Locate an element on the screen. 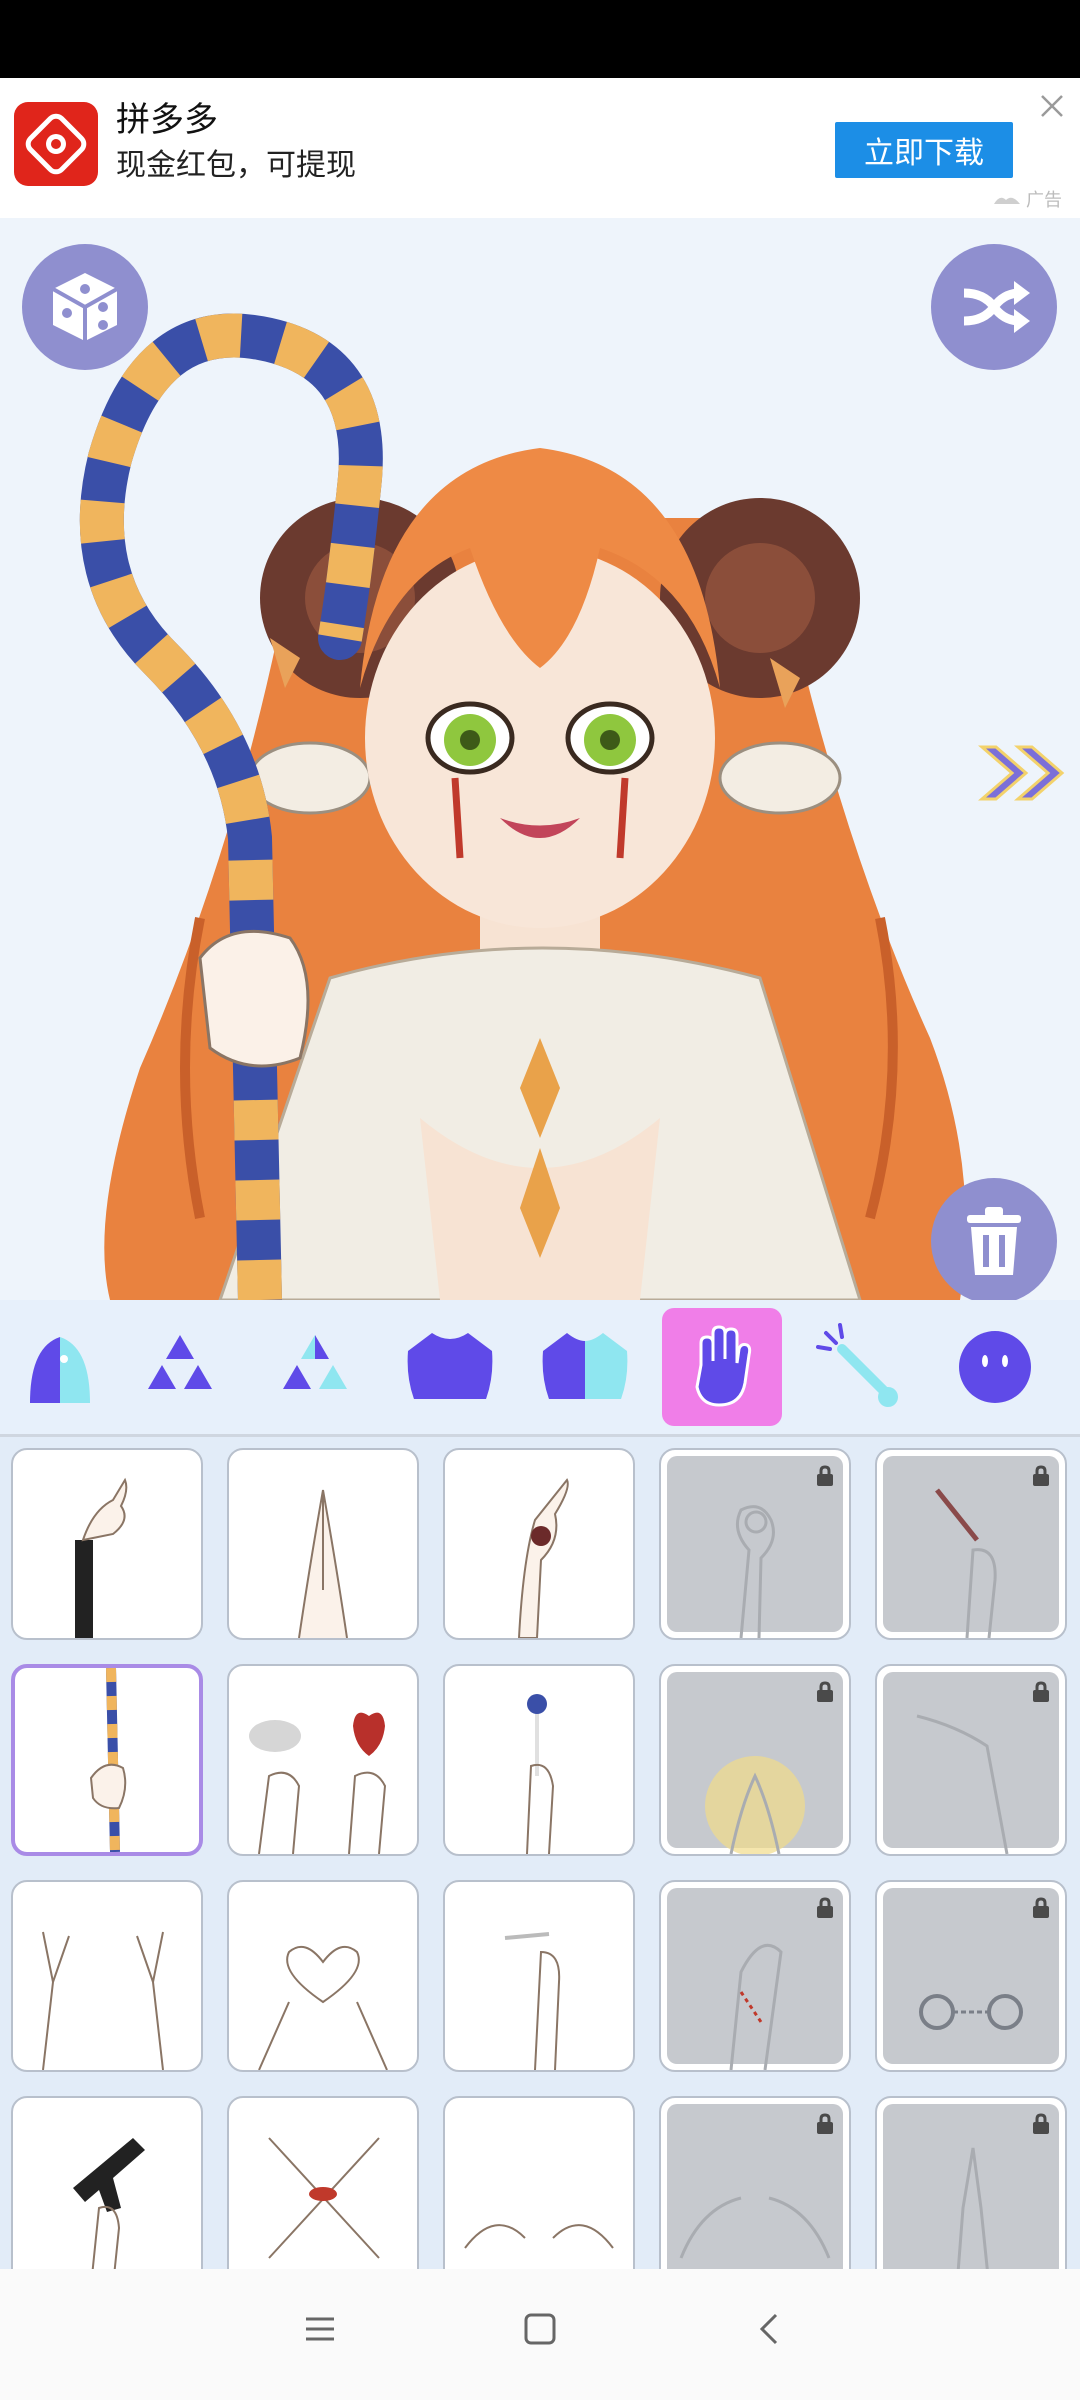  trash-icon is located at coordinates (994, 1241).